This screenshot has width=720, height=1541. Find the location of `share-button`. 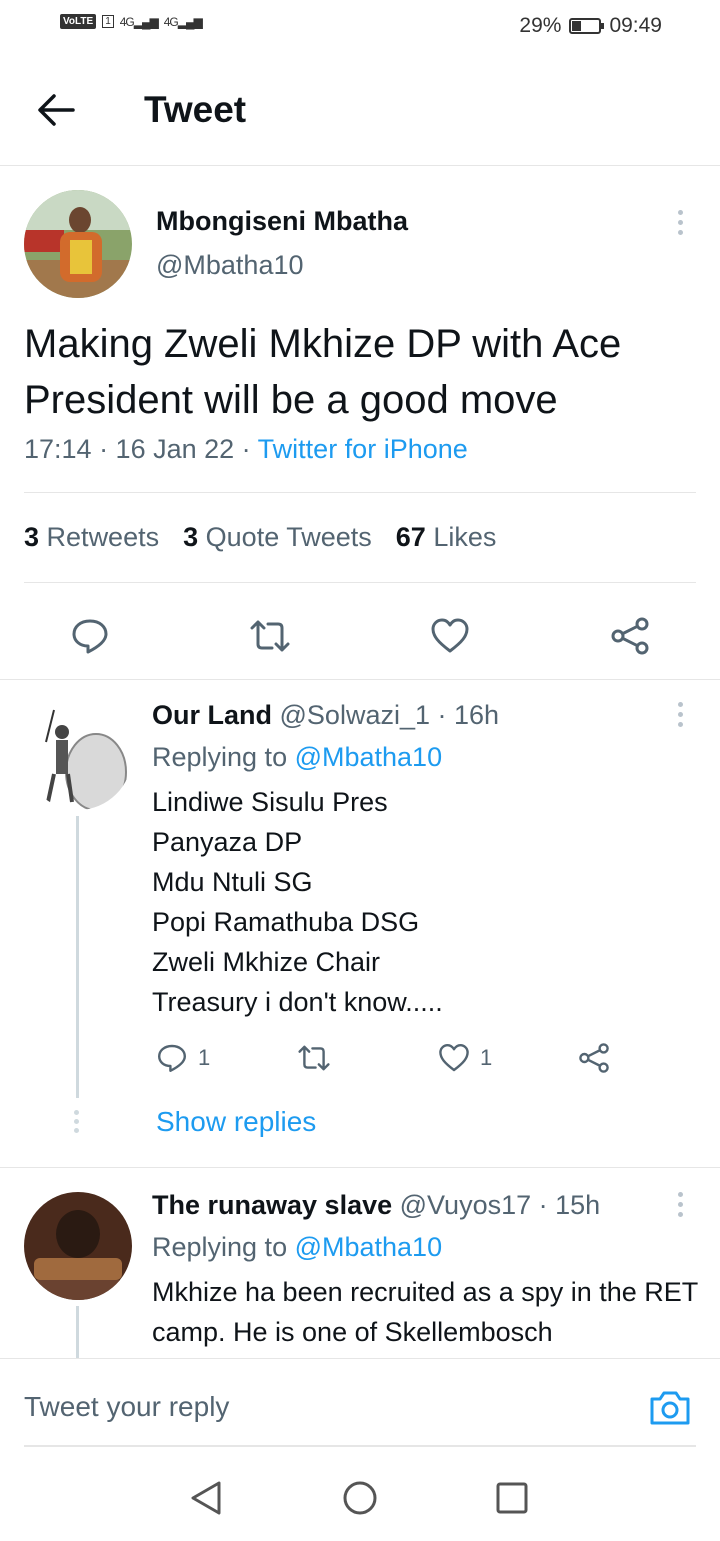

share-button is located at coordinates (630, 636).